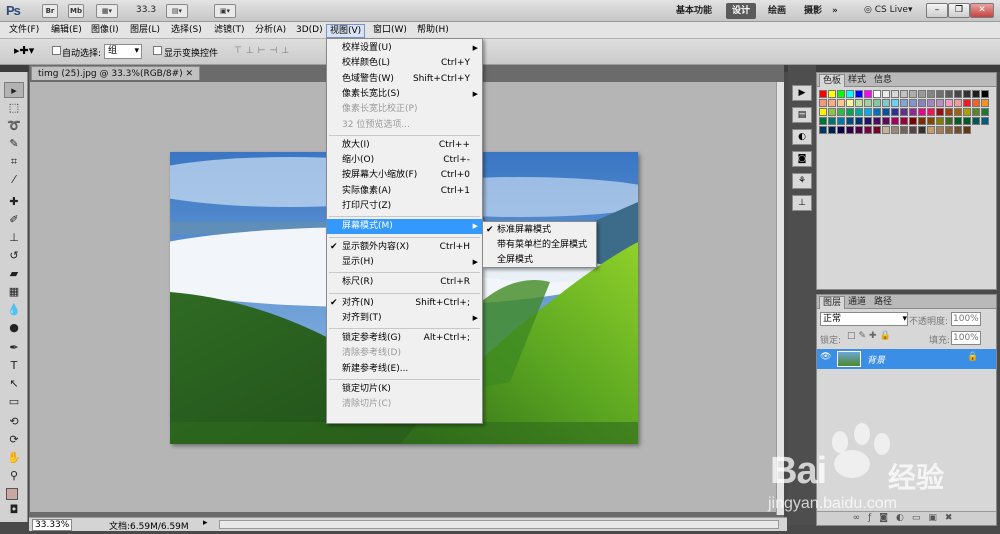 This screenshot has height=534, width=1000. Describe the element at coordinates (802, 93) in the screenshot. I see `play-action-icon: ▶` at that location.